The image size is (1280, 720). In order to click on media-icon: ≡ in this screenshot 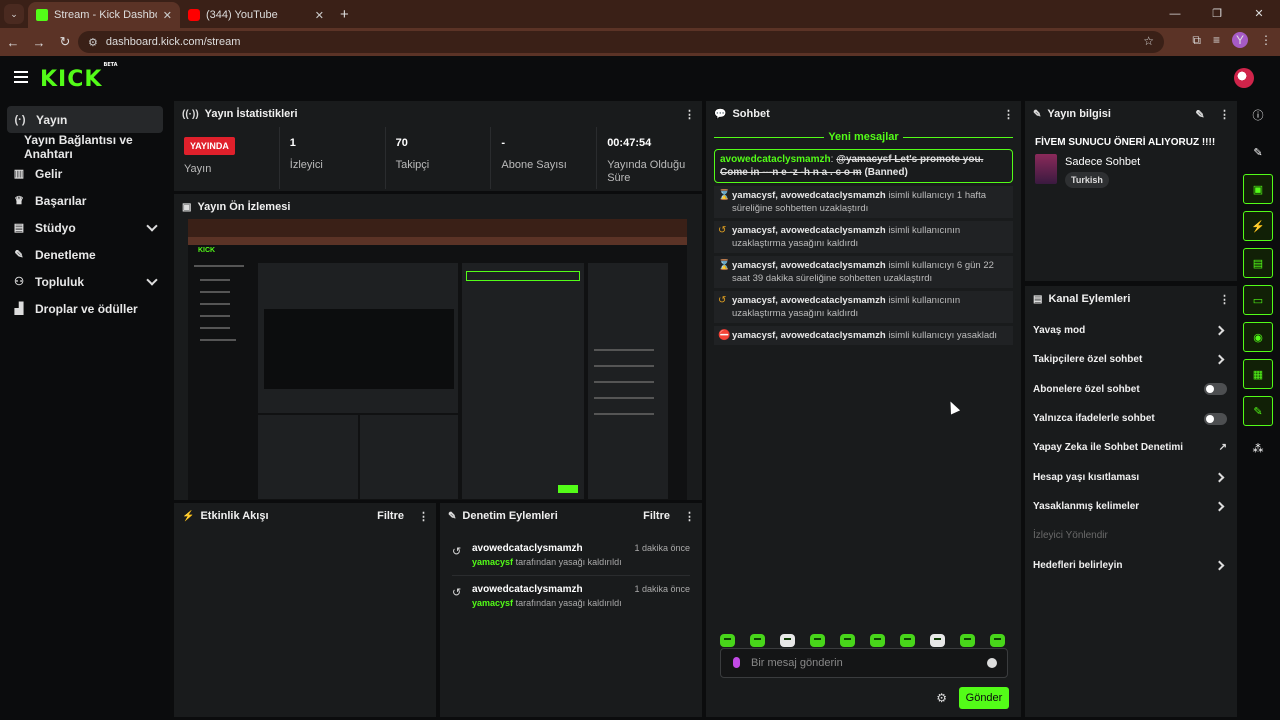, I will do `click(1216, 40)`.